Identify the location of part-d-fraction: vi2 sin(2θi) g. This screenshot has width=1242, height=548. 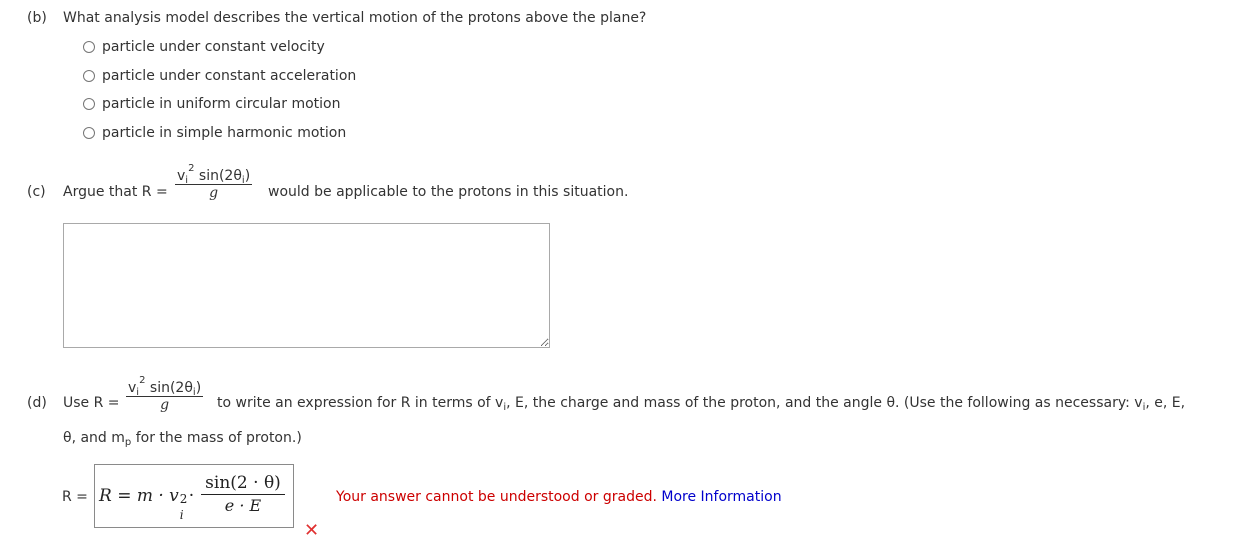
(165, 394).